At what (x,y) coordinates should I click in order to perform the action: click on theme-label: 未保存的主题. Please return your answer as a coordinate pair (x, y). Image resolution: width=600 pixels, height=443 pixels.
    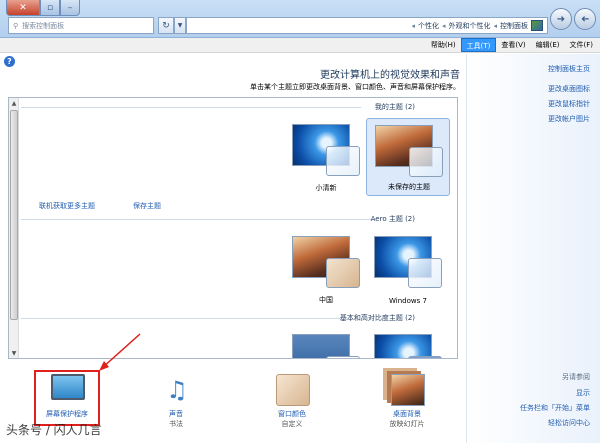
    Looking at the image, I should click on (409, 187).